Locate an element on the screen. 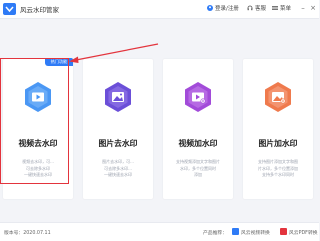 This screenshot has width=320, height=241. app-logo-icon is located at coordinates (9, 9).